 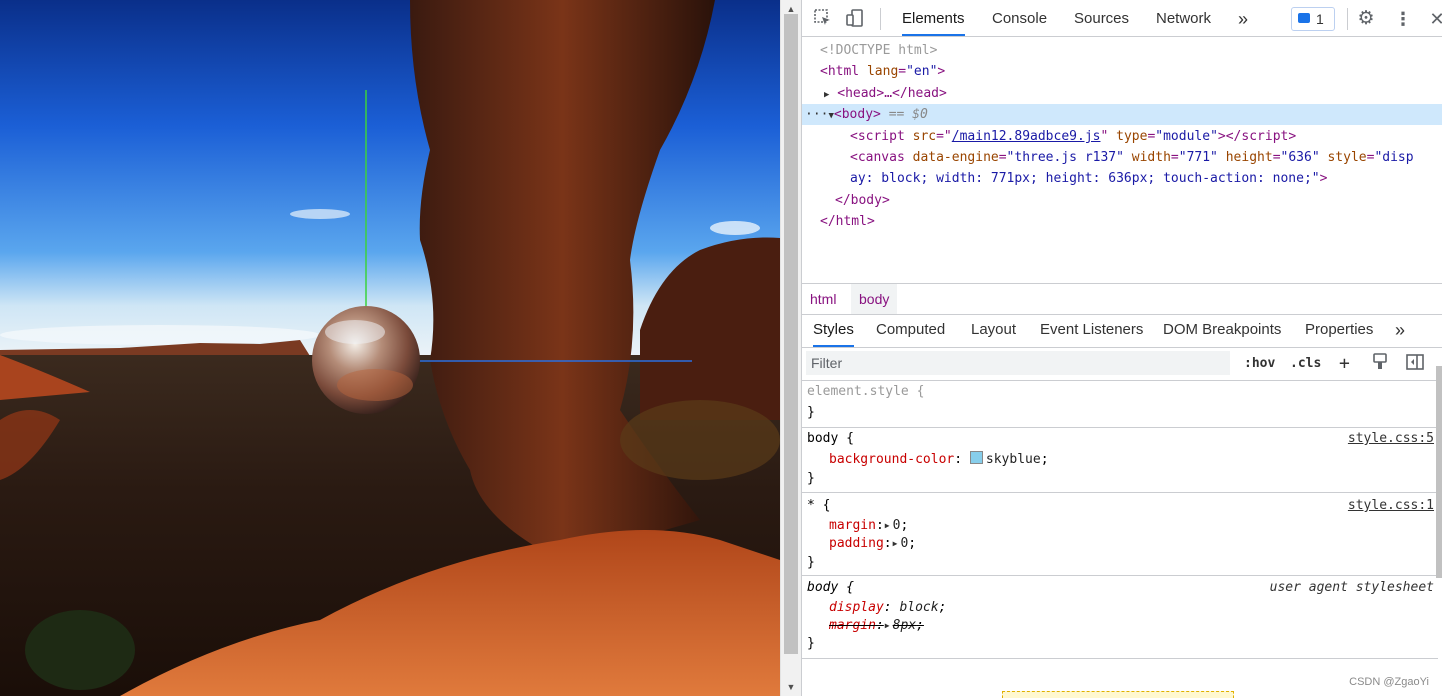 I want to click on kebab-menu-icon: ⋮, so click(x=1403, y=19).